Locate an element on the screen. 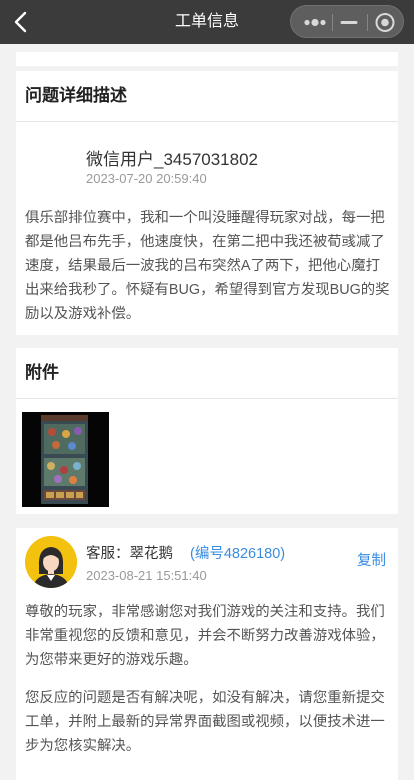 This screenshot has height=780, width=414. customer-service-avatar-icon is located at coordinates (51, 562).